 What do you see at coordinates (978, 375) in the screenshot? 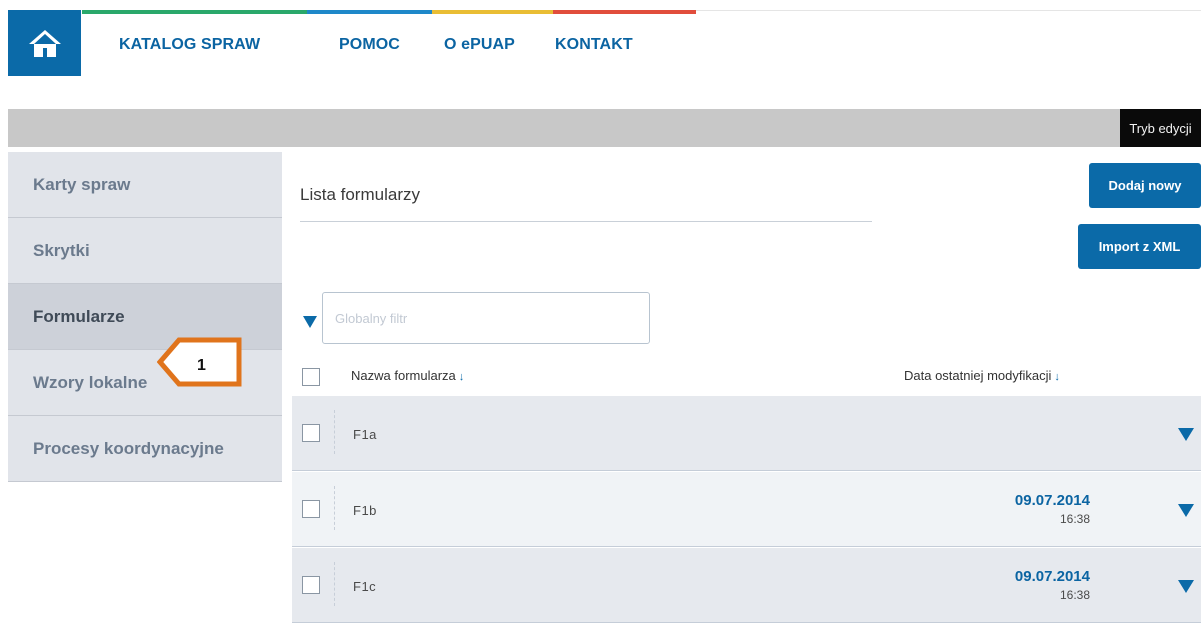
I see `column-header-date-label: Data ostatniej modyfikacji` at bounding box center [978, 375].